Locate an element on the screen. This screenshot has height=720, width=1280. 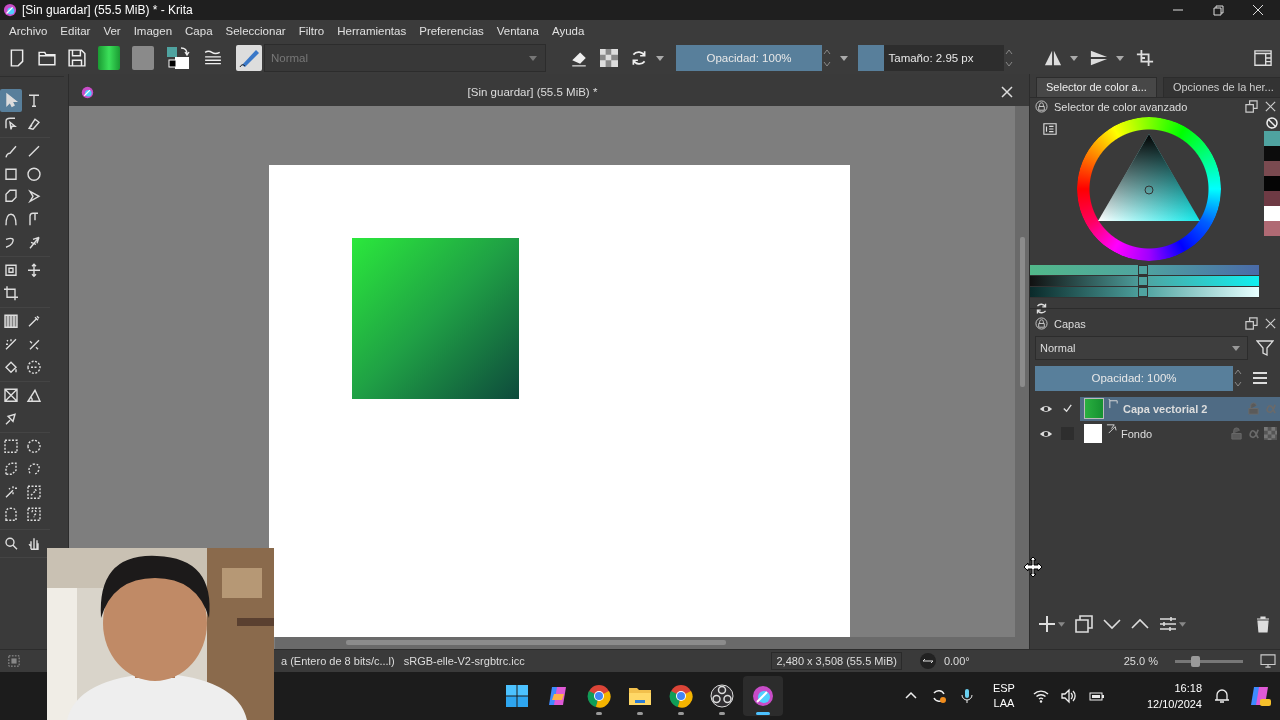
rotation-label: 0.00° is located at coordinates (956, 661).